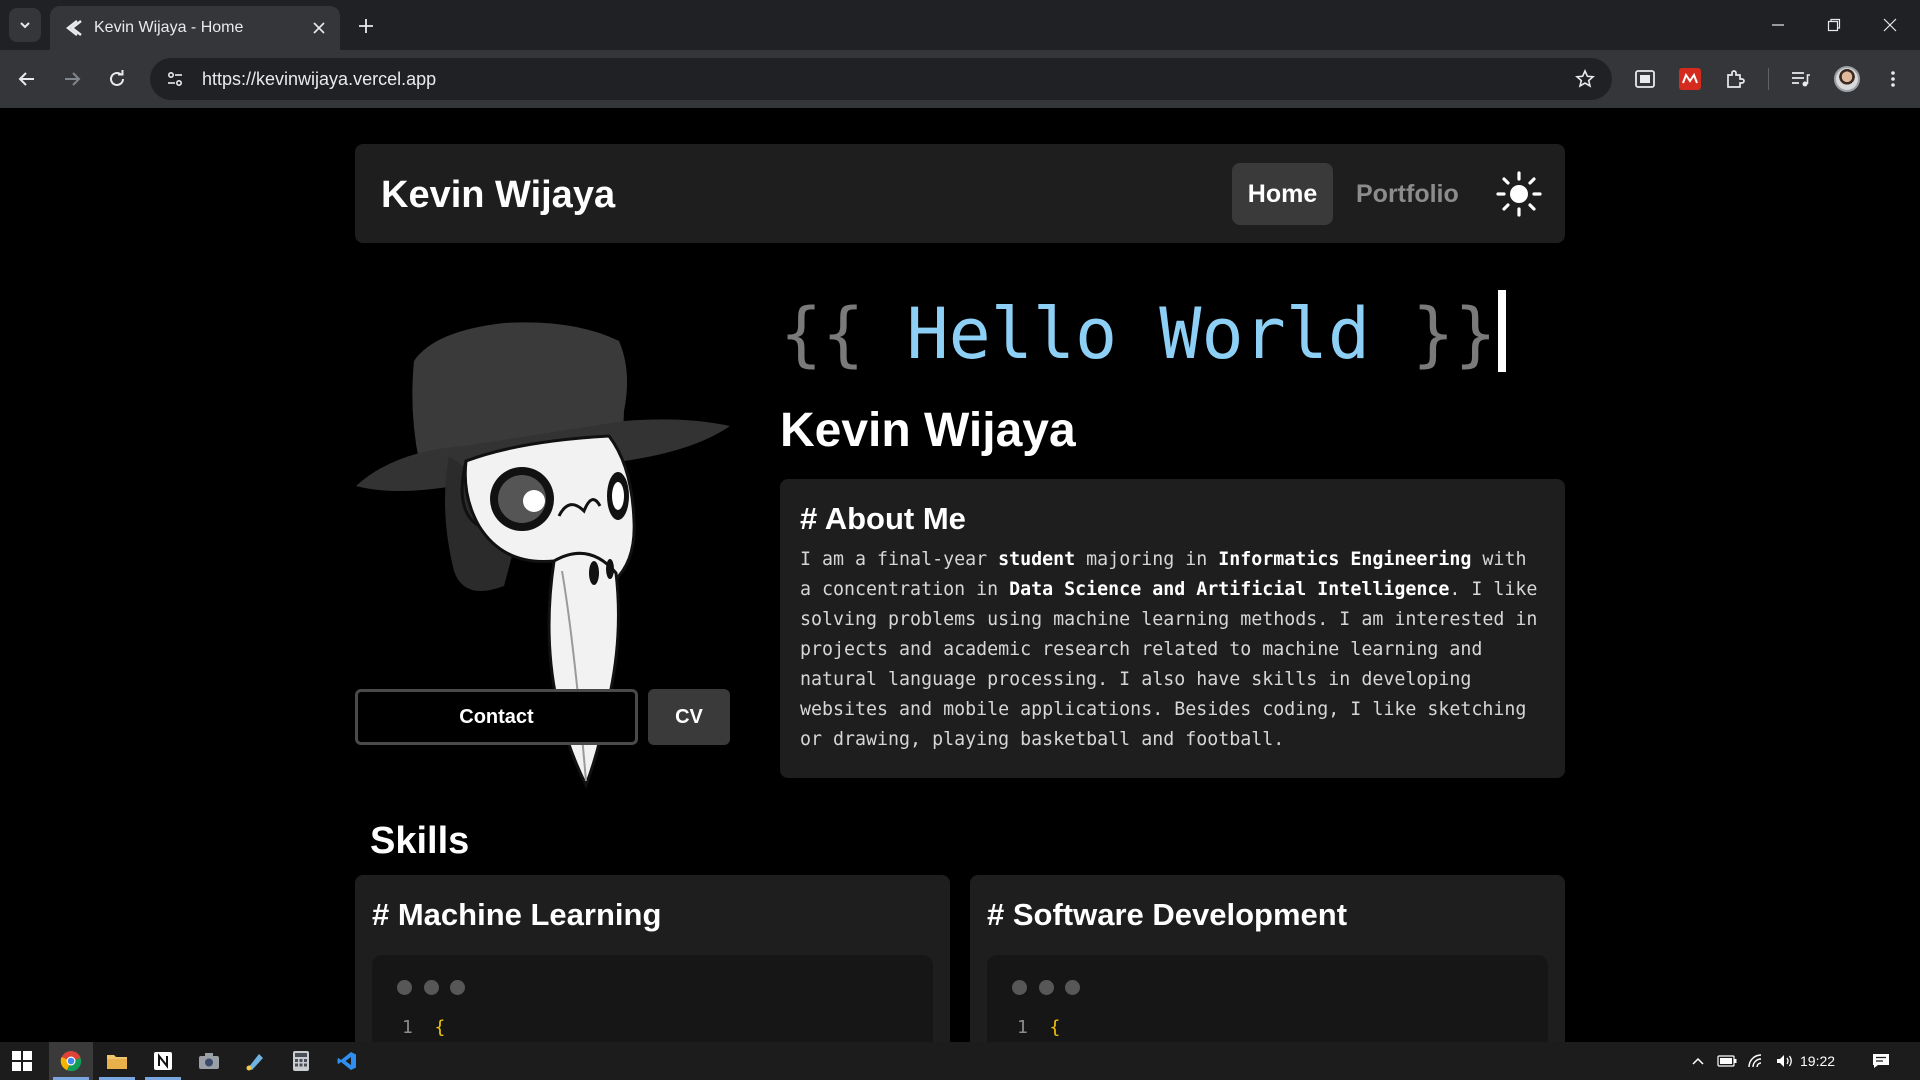  What do you see at coordinates (960, 193) in the screenshot?
I see `site-navbar: Kevin Wijaya Home Portfolio` at bounding box center [960, 193].